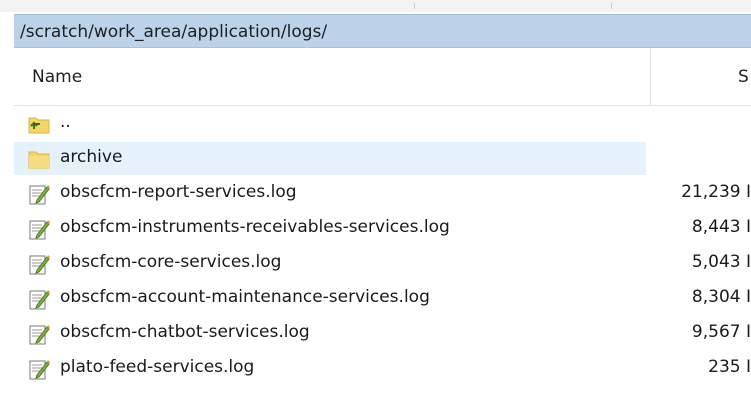 Image resolution: width=751 pixels, height=413 pixels. What do you see at coordinates (185, 332) in the screenshot?
I see `file-name: obscfcm-chatbot-services.log` at bounding box center [185, 332].